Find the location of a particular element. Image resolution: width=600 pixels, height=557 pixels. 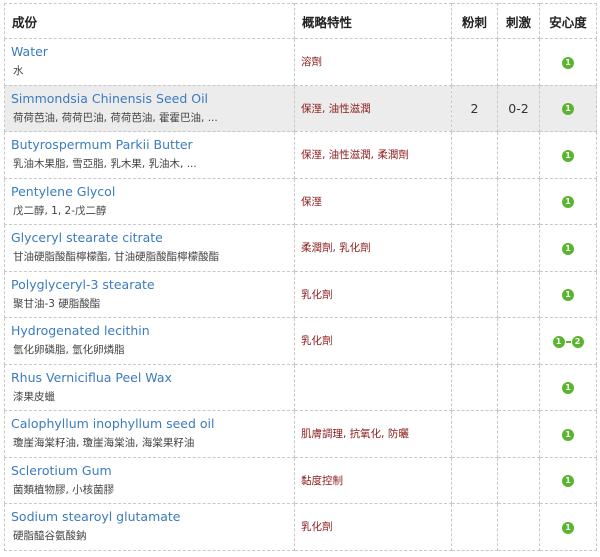

properties-cell: 溶劑 is located at coordinates (373, 62).